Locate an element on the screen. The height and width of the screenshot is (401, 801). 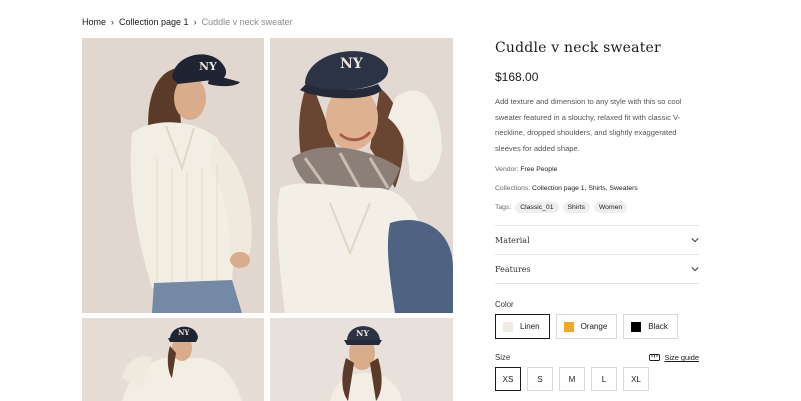
collections-value: Collection page 1, Shirts, Sweaters is located at coordinates (585, 188).